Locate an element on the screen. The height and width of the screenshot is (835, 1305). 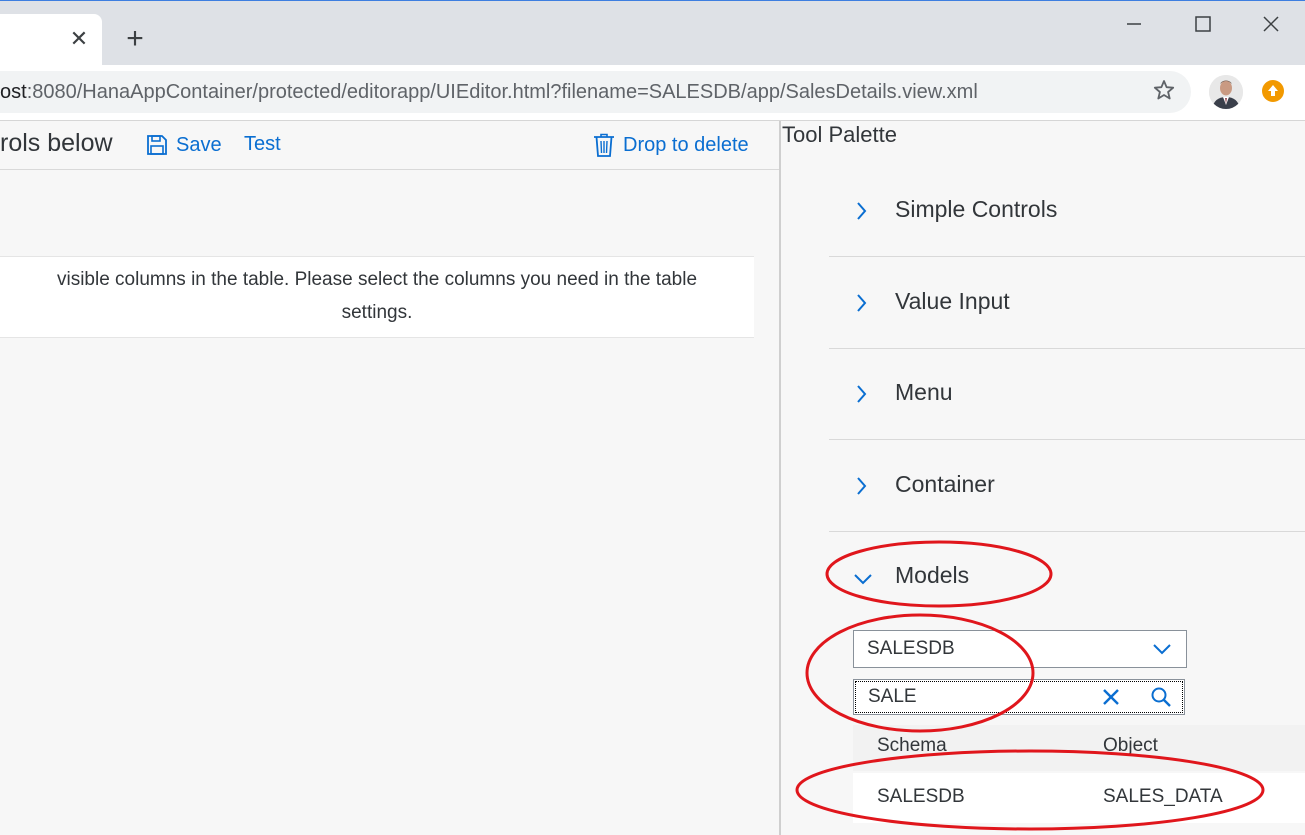
trash-icon is located at coordinates (604, 145).